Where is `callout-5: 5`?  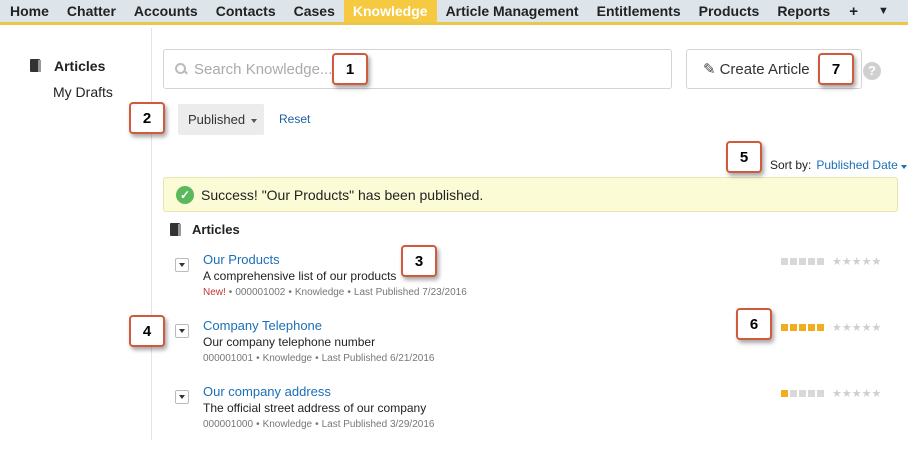
callout-5: 5 is located at coordinates (744, 157).